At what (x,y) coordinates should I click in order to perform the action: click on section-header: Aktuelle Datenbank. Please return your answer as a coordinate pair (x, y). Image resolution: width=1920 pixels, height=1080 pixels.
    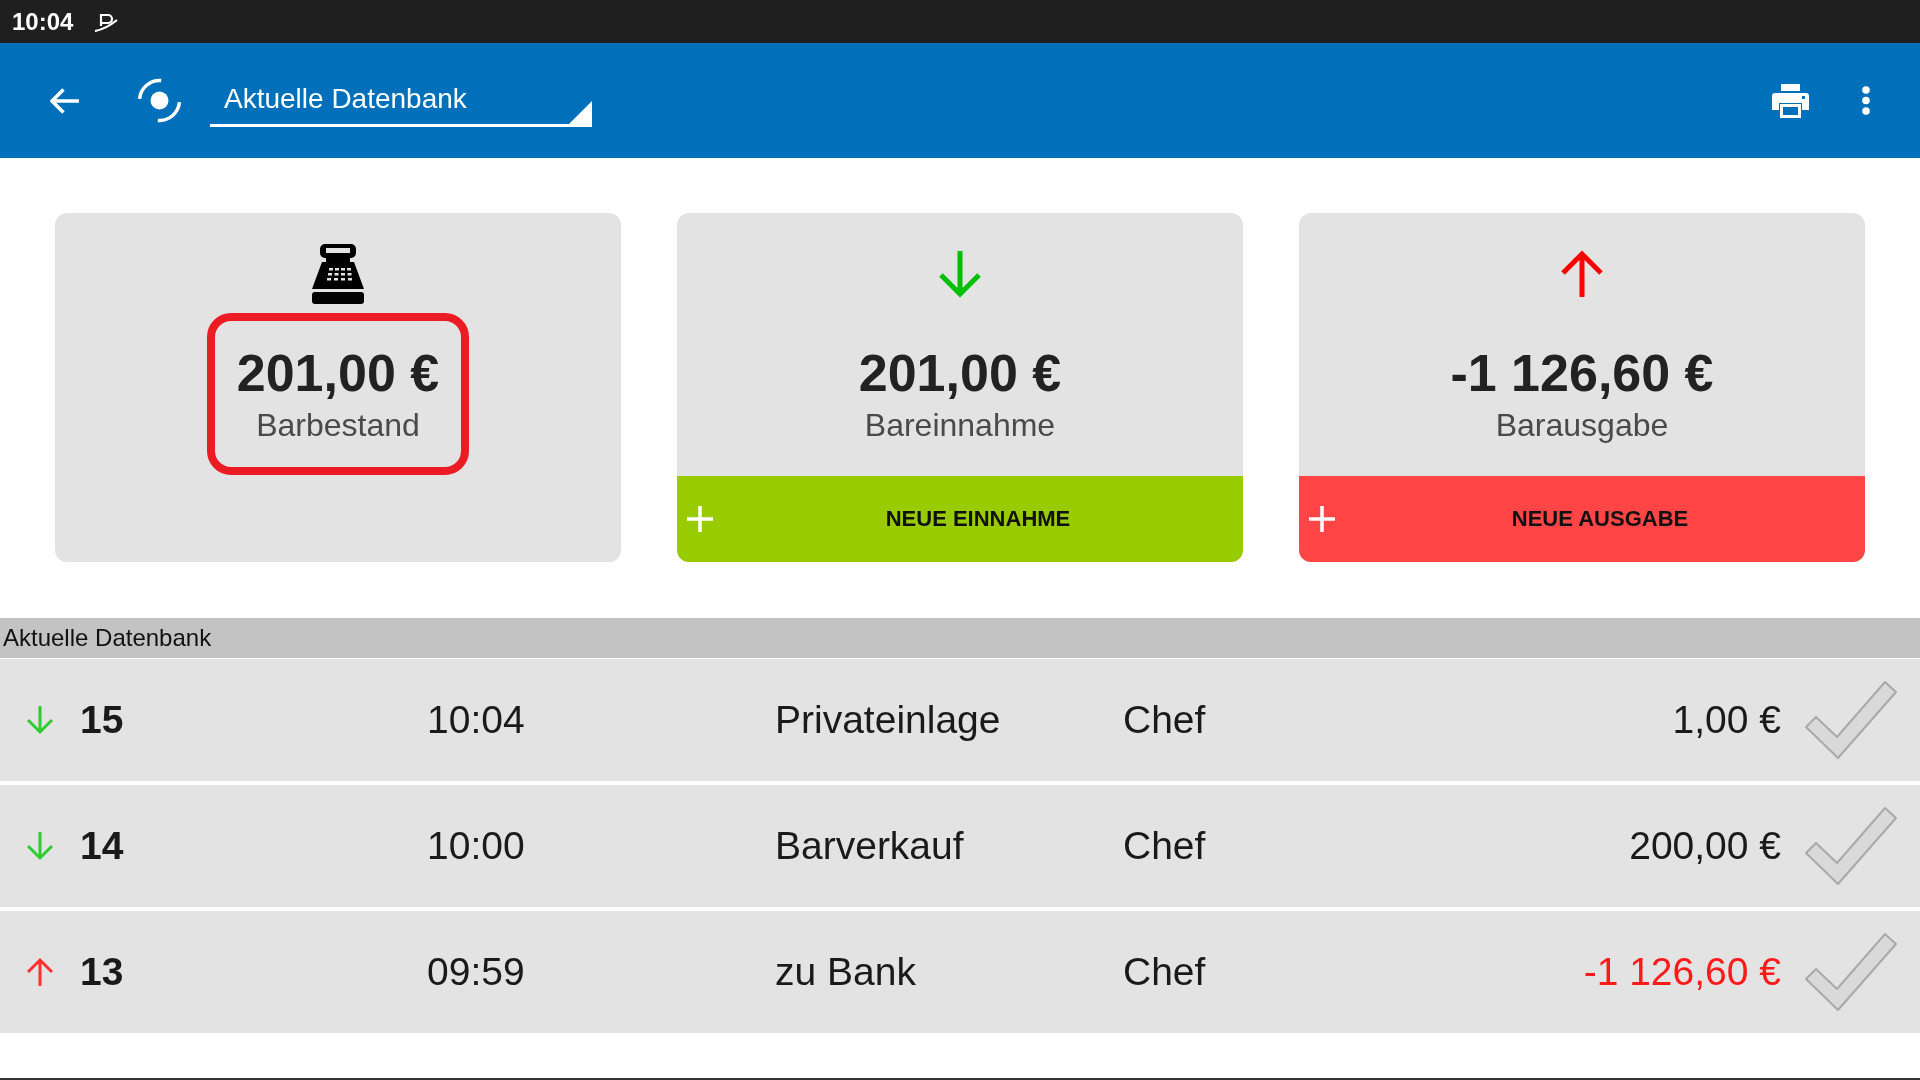
    Looking at the image, I should click on (960, 638).